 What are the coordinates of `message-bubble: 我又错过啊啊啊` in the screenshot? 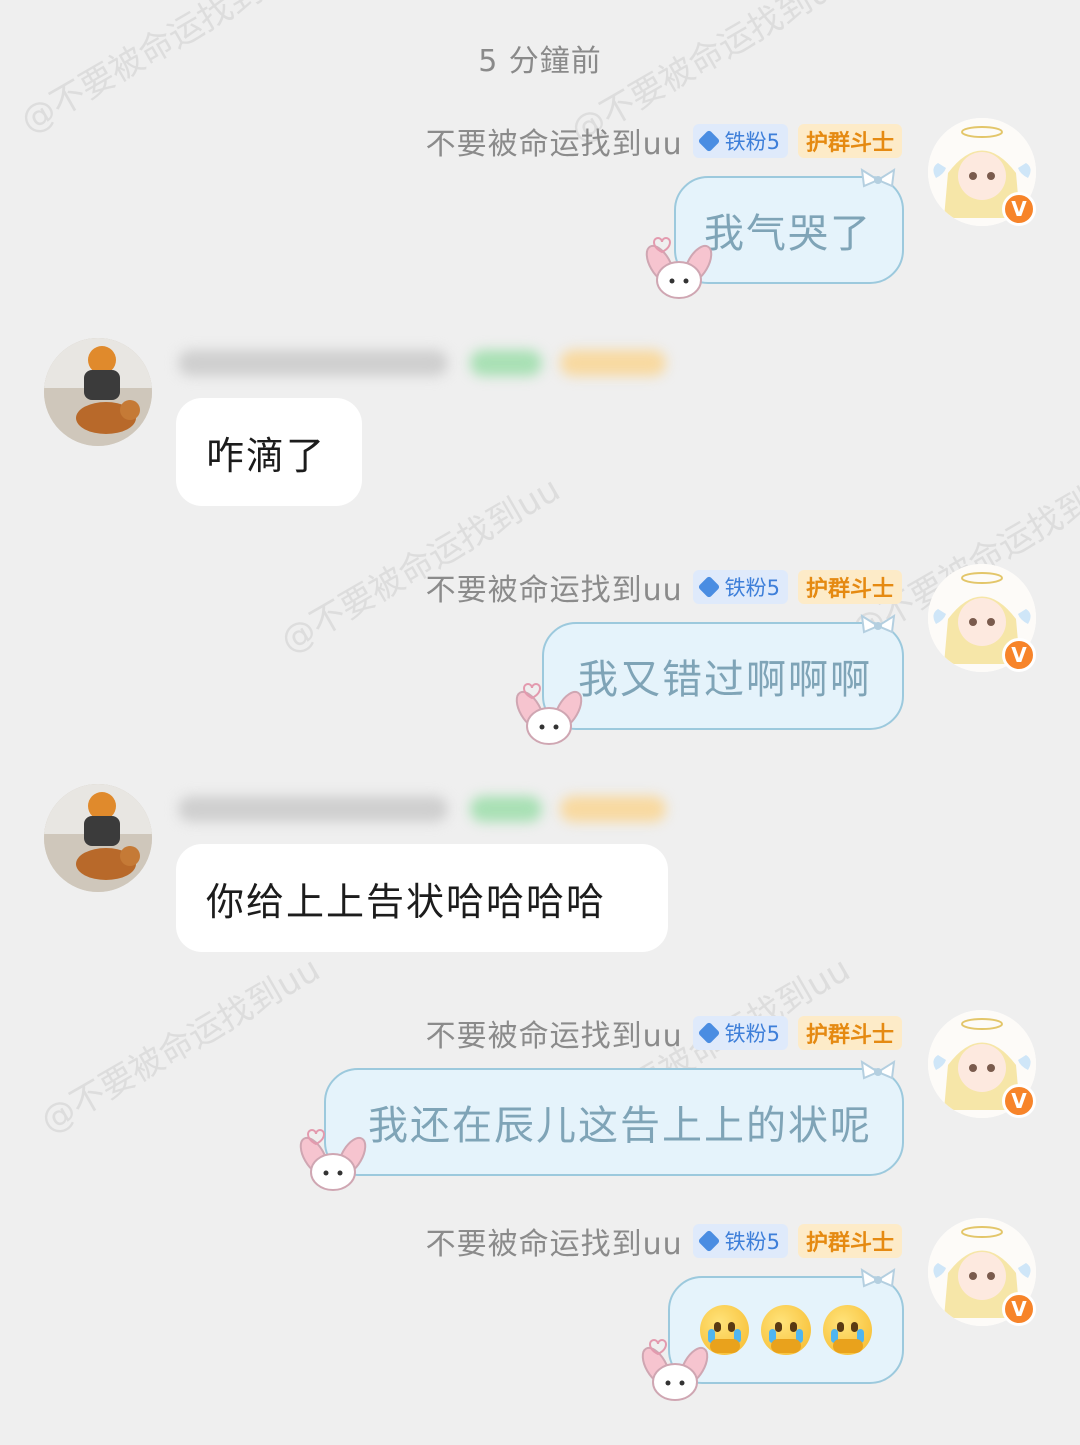 It's located at (723, 676).